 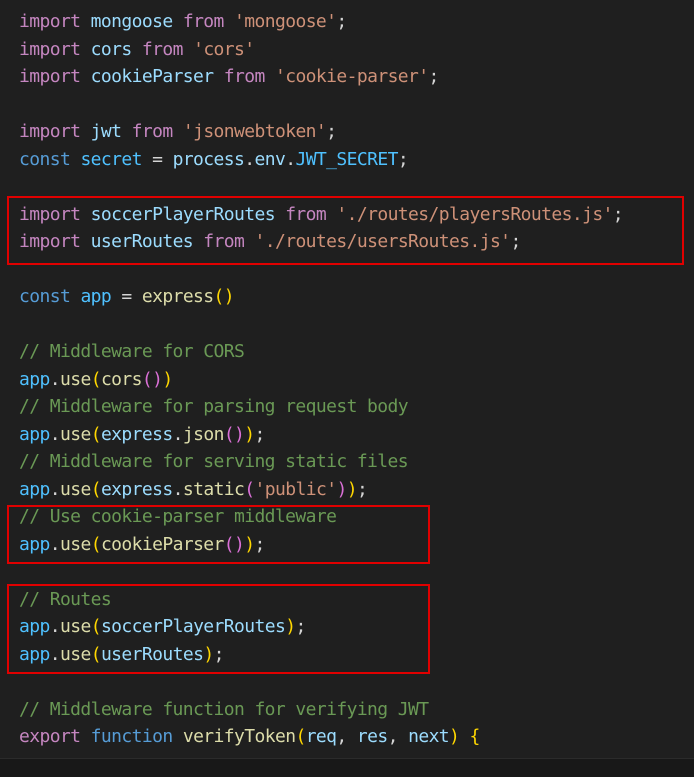 What do you see at coordinates (208, 159) in the screenshot?
I see `code-token: process` at bounding box center [208, 159].